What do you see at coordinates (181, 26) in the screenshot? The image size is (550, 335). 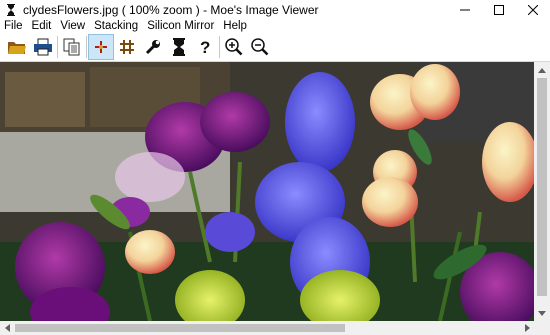 I see `menu-silicon-mirror: Silicon Mirror` at bounding box center [181, 26].